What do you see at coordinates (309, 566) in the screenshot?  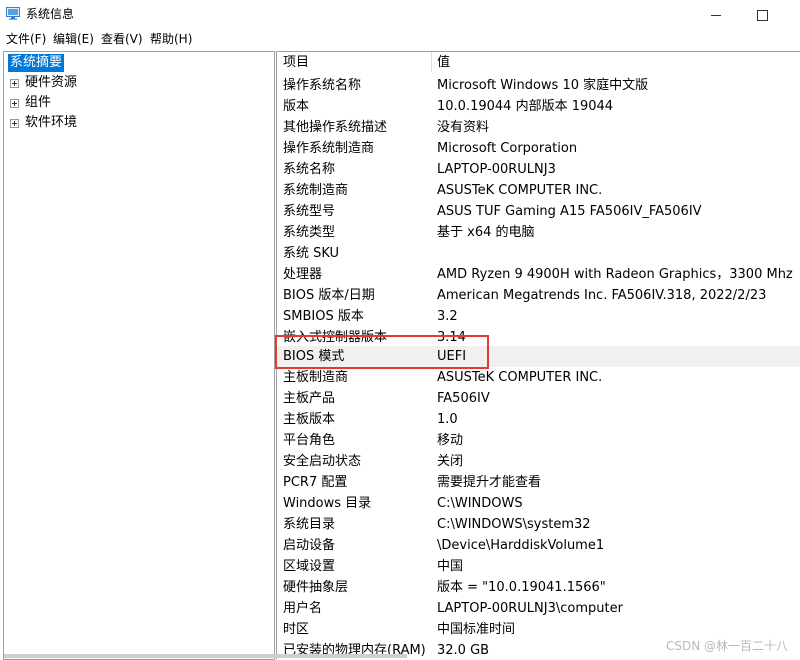 I see `row-key: 区域设置` at bounding box center [309, 566].